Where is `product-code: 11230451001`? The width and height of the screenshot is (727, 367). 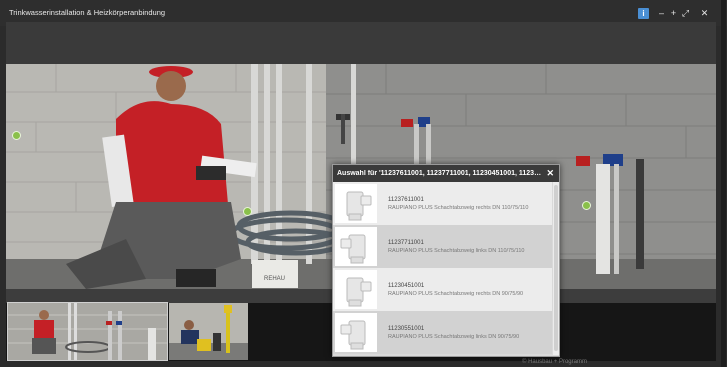 product-code: 11230451001 is located at coordinates (406, 286).